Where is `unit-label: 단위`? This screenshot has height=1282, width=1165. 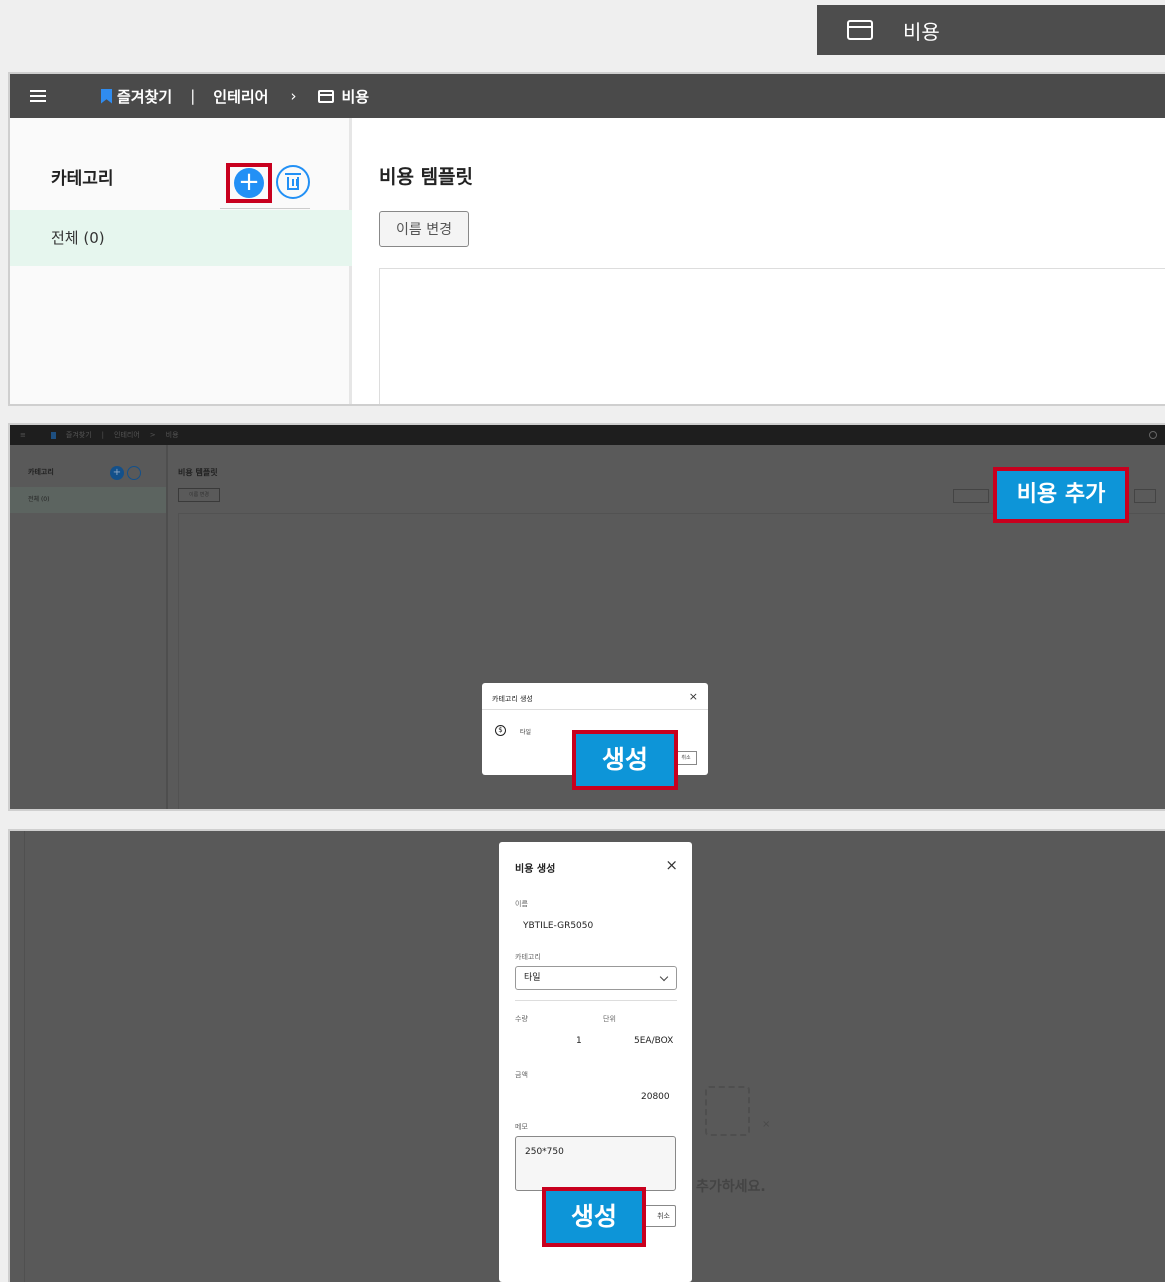
unit-label: 단위 is located at coordinates (609, 1019).